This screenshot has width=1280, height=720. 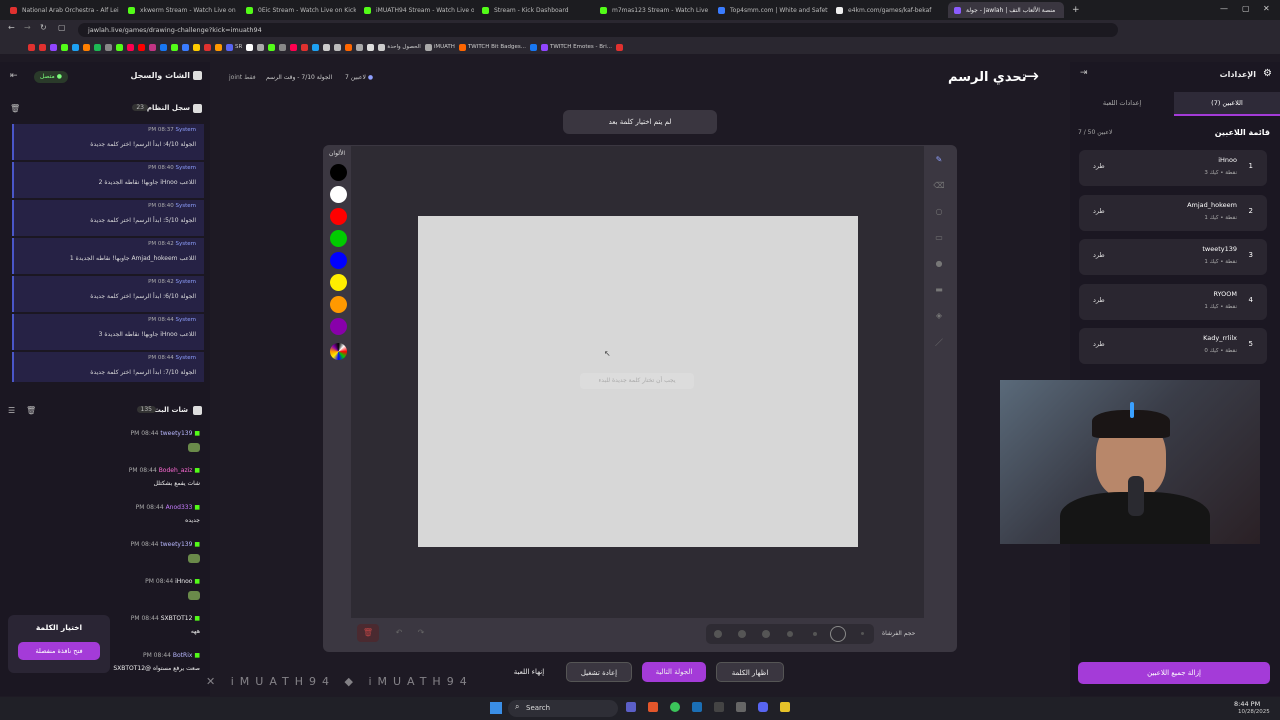 I want to click on remove-all-players-button: إزالة جميع اللاعبين, so click(x=1174, y=673).